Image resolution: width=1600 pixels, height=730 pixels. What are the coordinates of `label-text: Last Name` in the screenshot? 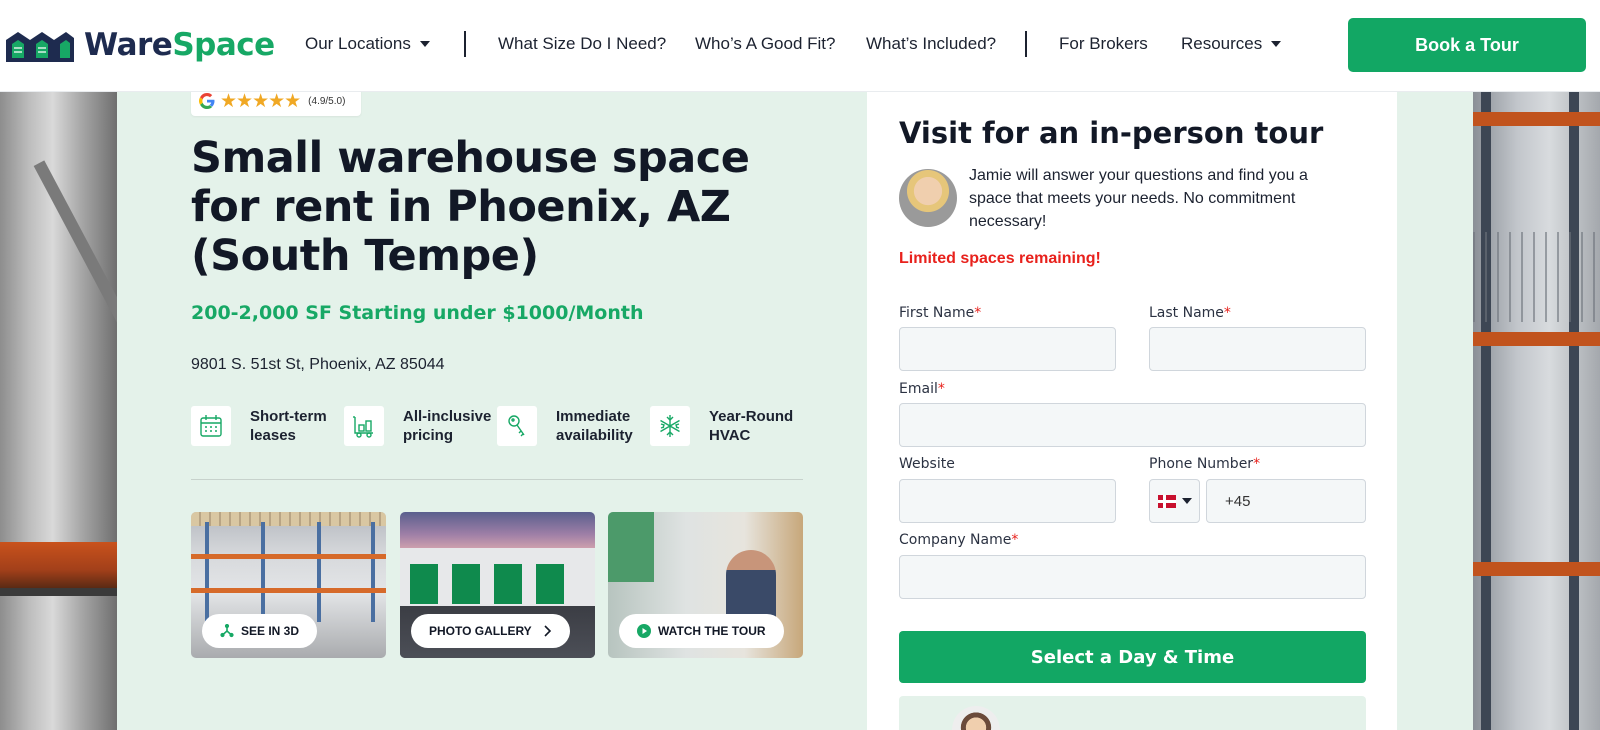 It's located at (1186, 313).